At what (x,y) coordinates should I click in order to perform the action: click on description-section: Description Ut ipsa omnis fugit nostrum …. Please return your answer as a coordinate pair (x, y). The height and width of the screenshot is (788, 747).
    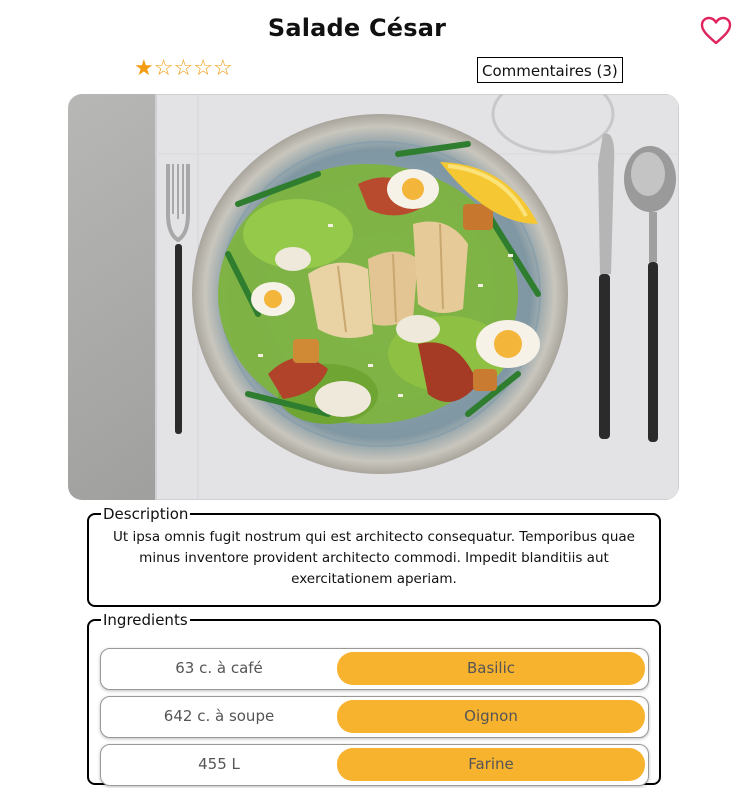
    Looking at the image, I should click on (374, 556).